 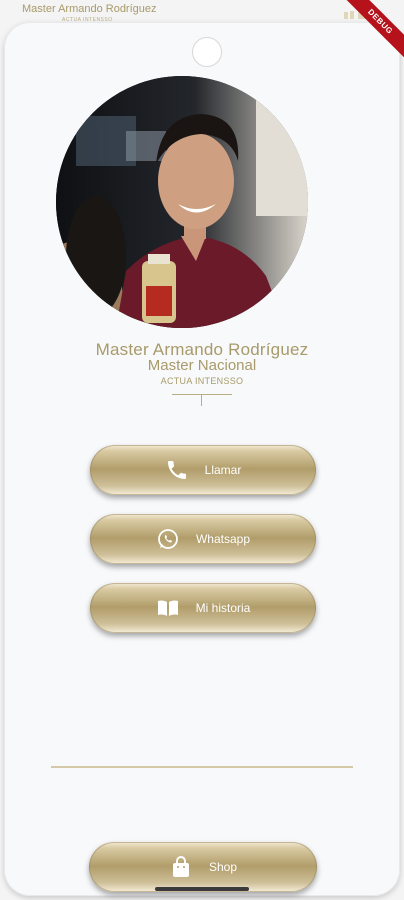 I want to click on phone-icon, so click(x=176, y=470).